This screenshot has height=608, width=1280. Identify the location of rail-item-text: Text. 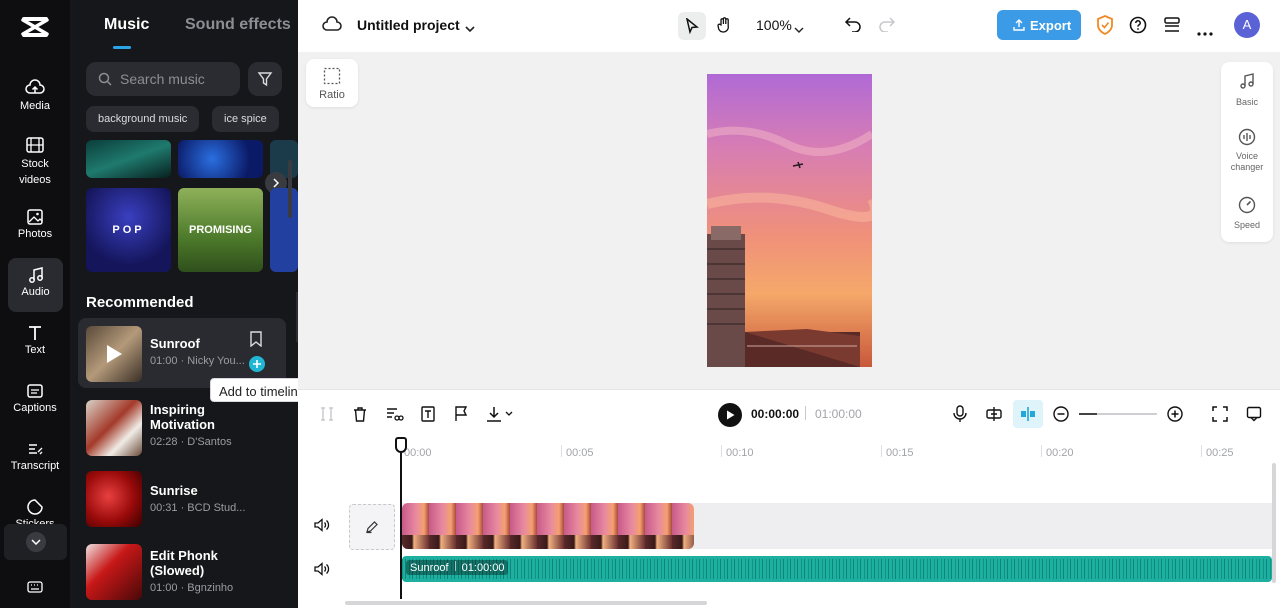
(35, 352).